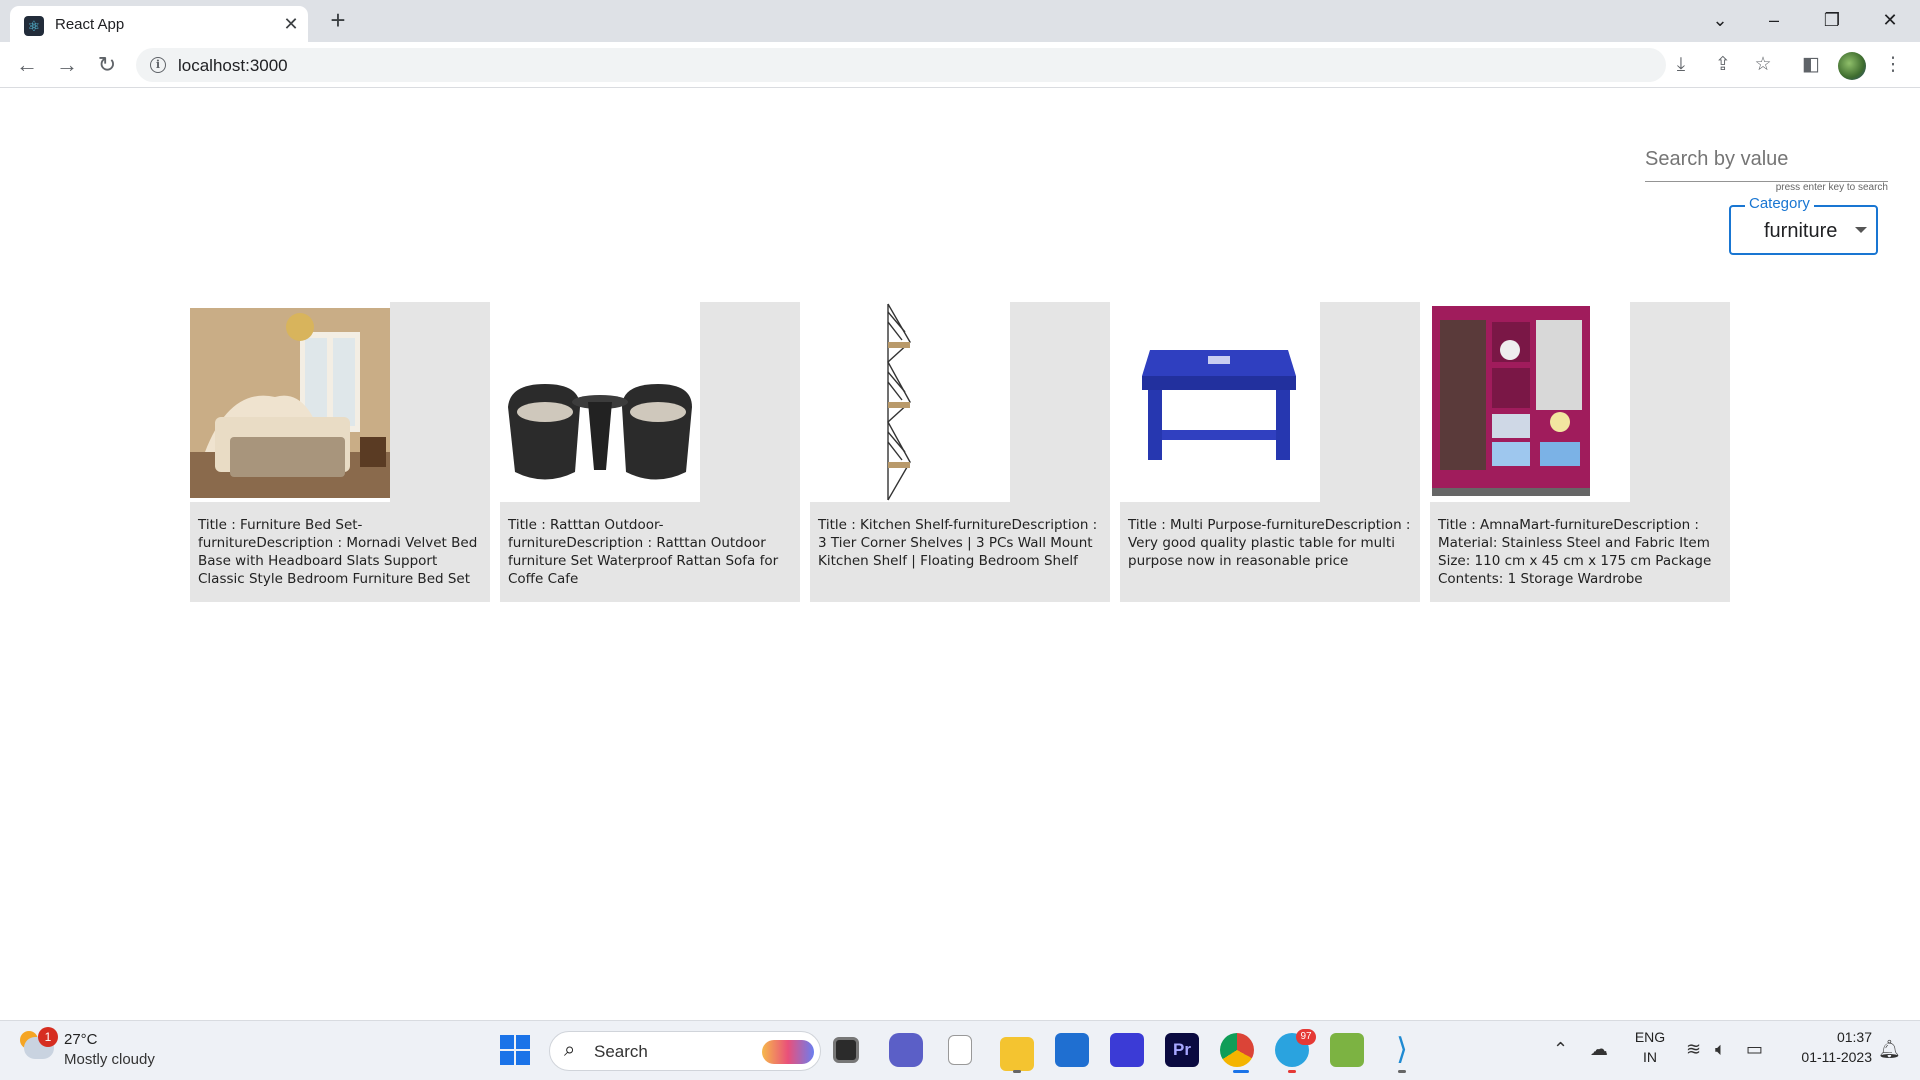  Describe the element at coordinates (48, 1037) in the screenshot. I see `weather-notification-badge: 1` at that location.